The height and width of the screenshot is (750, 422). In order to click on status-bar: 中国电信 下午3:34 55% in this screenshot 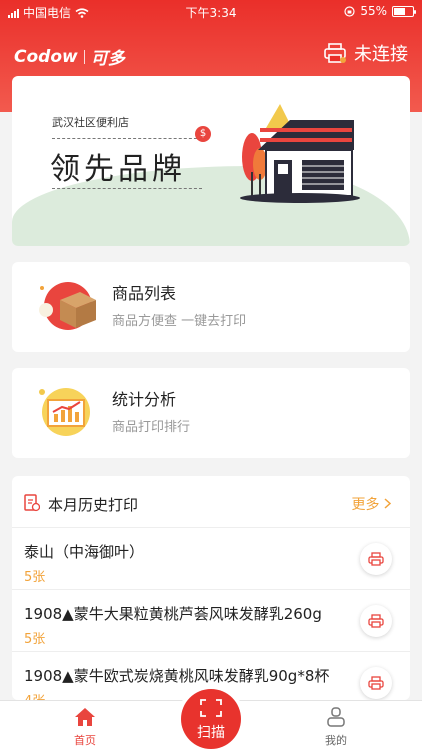, I will do `click(211, 12)`.